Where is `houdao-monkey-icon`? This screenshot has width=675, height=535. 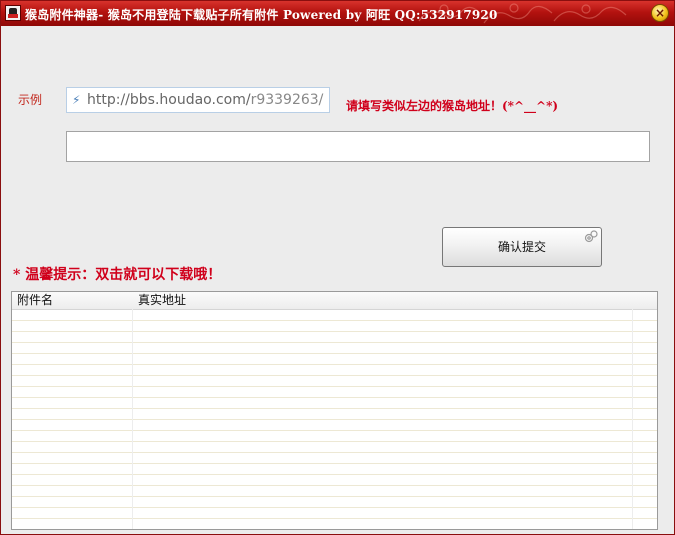
houdao-monkey-icon is located at coordinates (13, 13).